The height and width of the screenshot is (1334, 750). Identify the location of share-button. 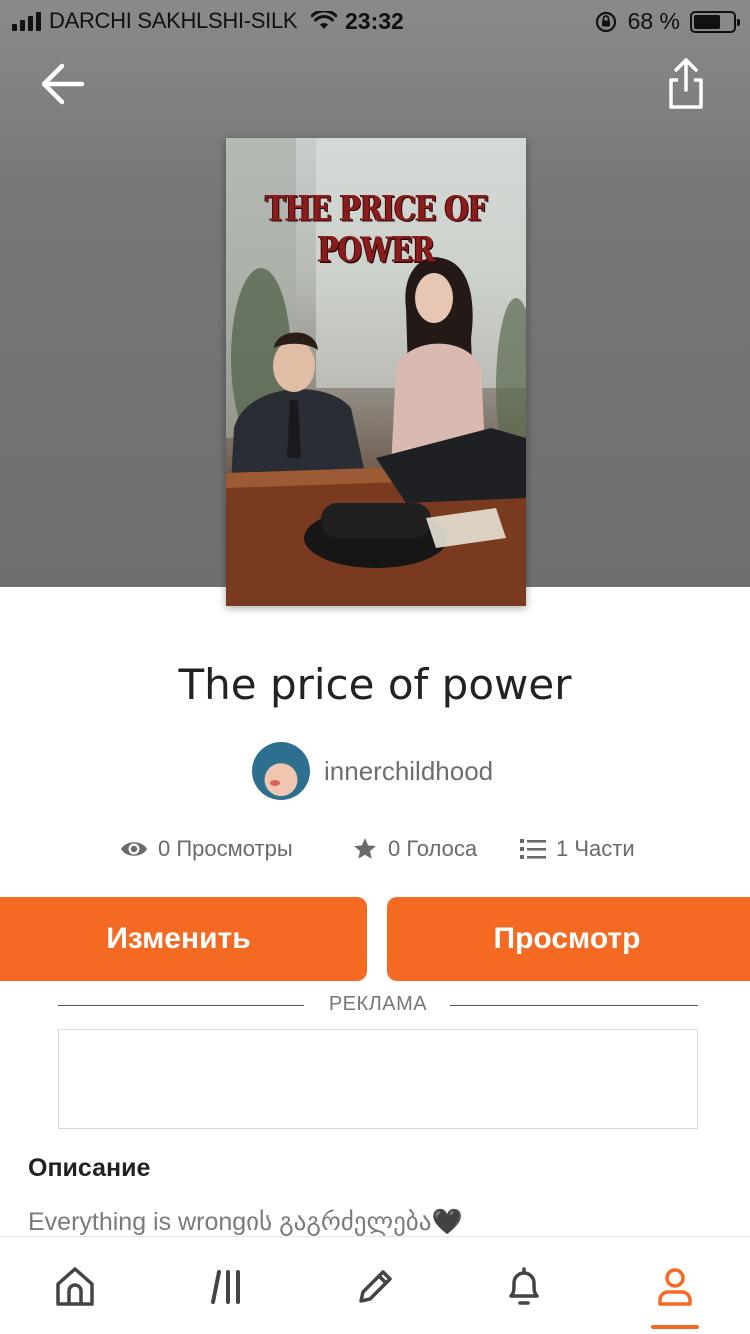
(686, 84).